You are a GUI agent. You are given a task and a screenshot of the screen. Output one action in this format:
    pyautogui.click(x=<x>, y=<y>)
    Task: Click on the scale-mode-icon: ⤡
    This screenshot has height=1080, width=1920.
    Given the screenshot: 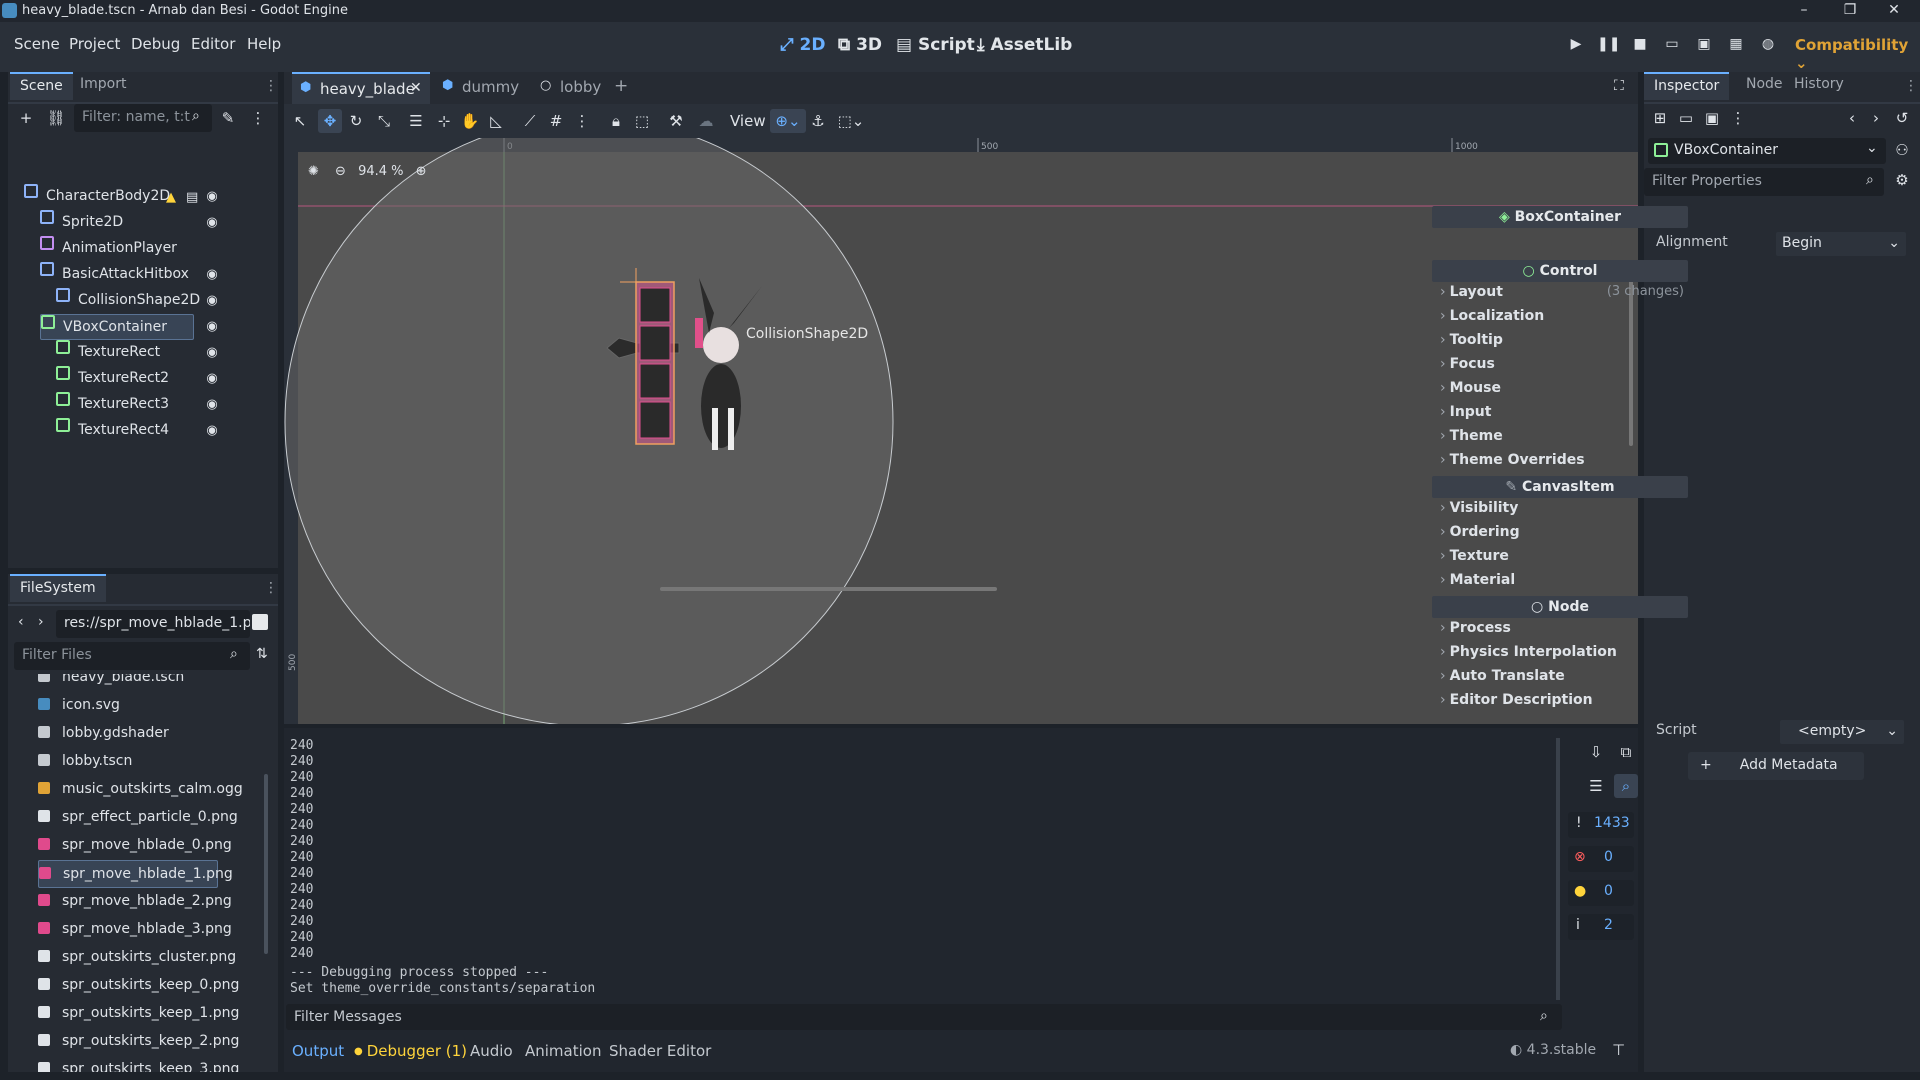 What is the action you would take?
    pyautogui.click(x=384, y=121)
    